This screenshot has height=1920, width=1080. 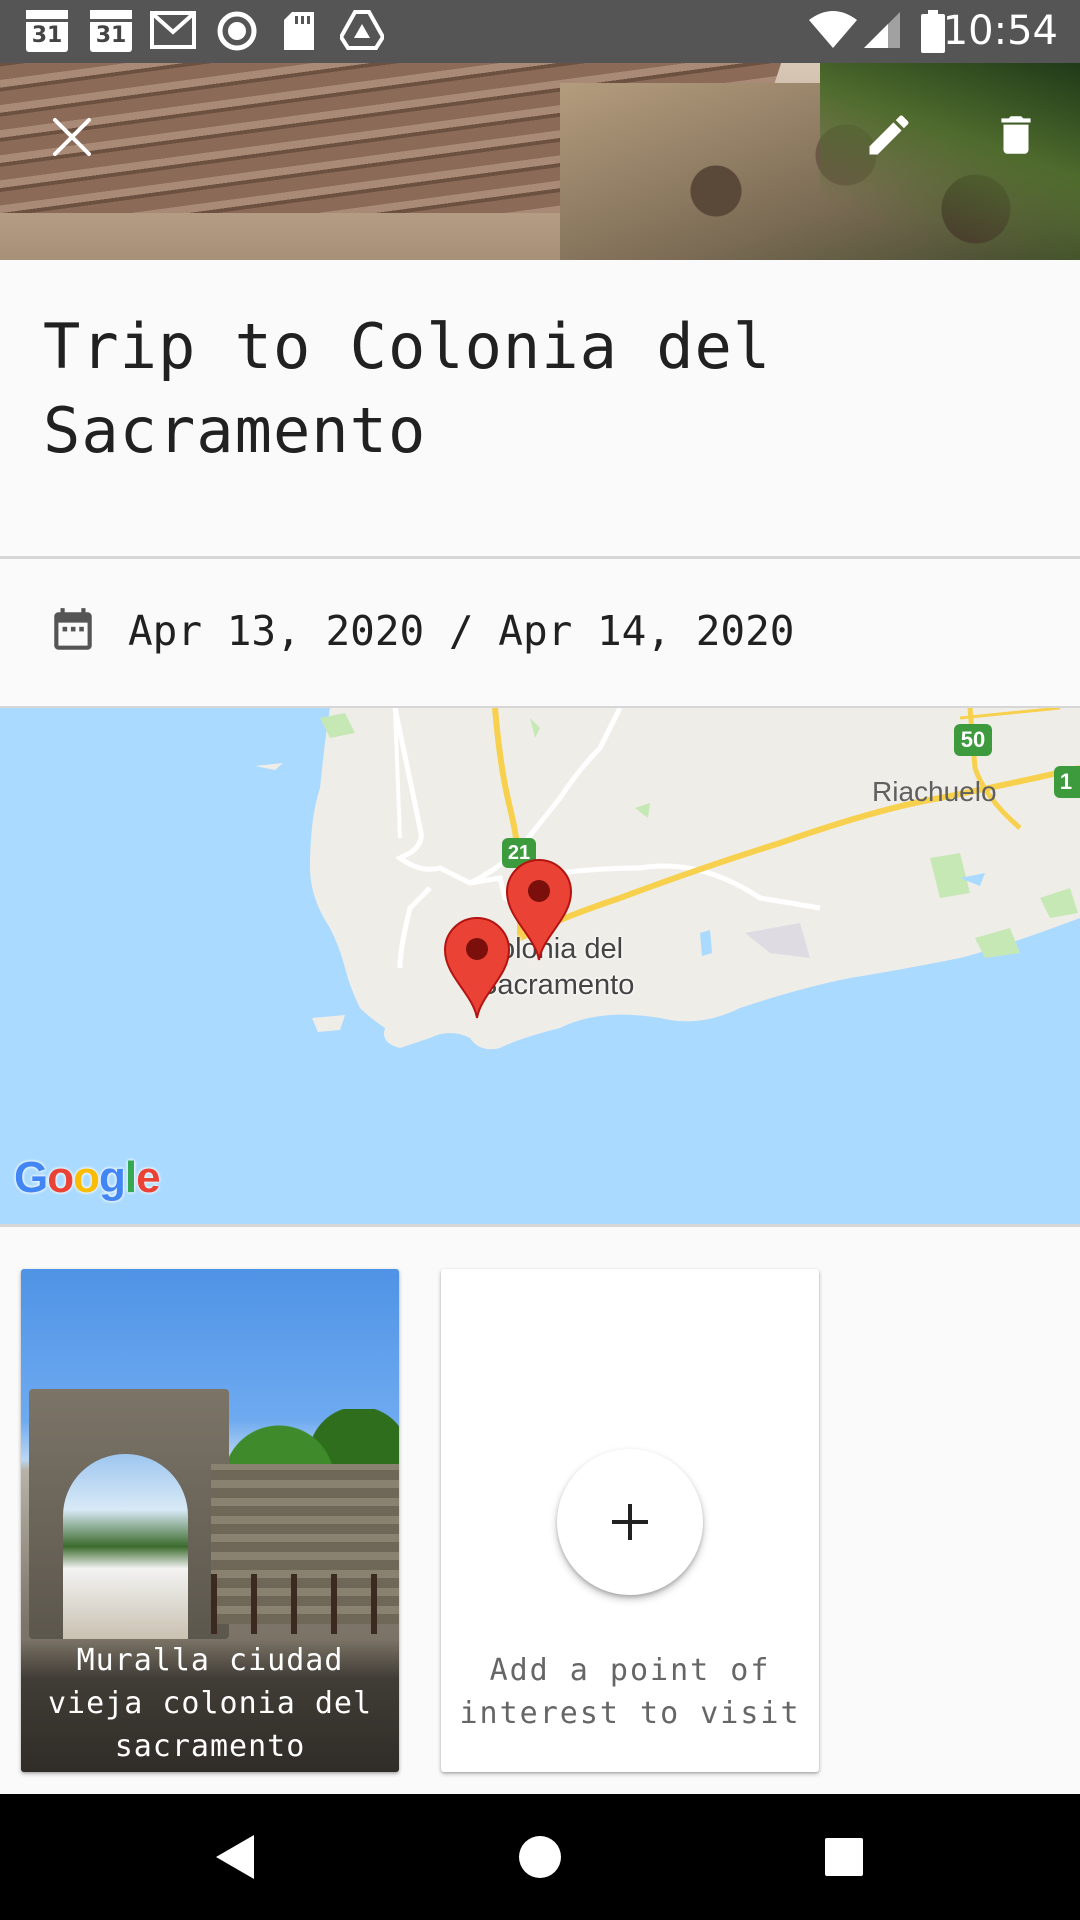 I want to click on add-poi-card: Add a point of interest to visit, so click(x=630, y=1520).